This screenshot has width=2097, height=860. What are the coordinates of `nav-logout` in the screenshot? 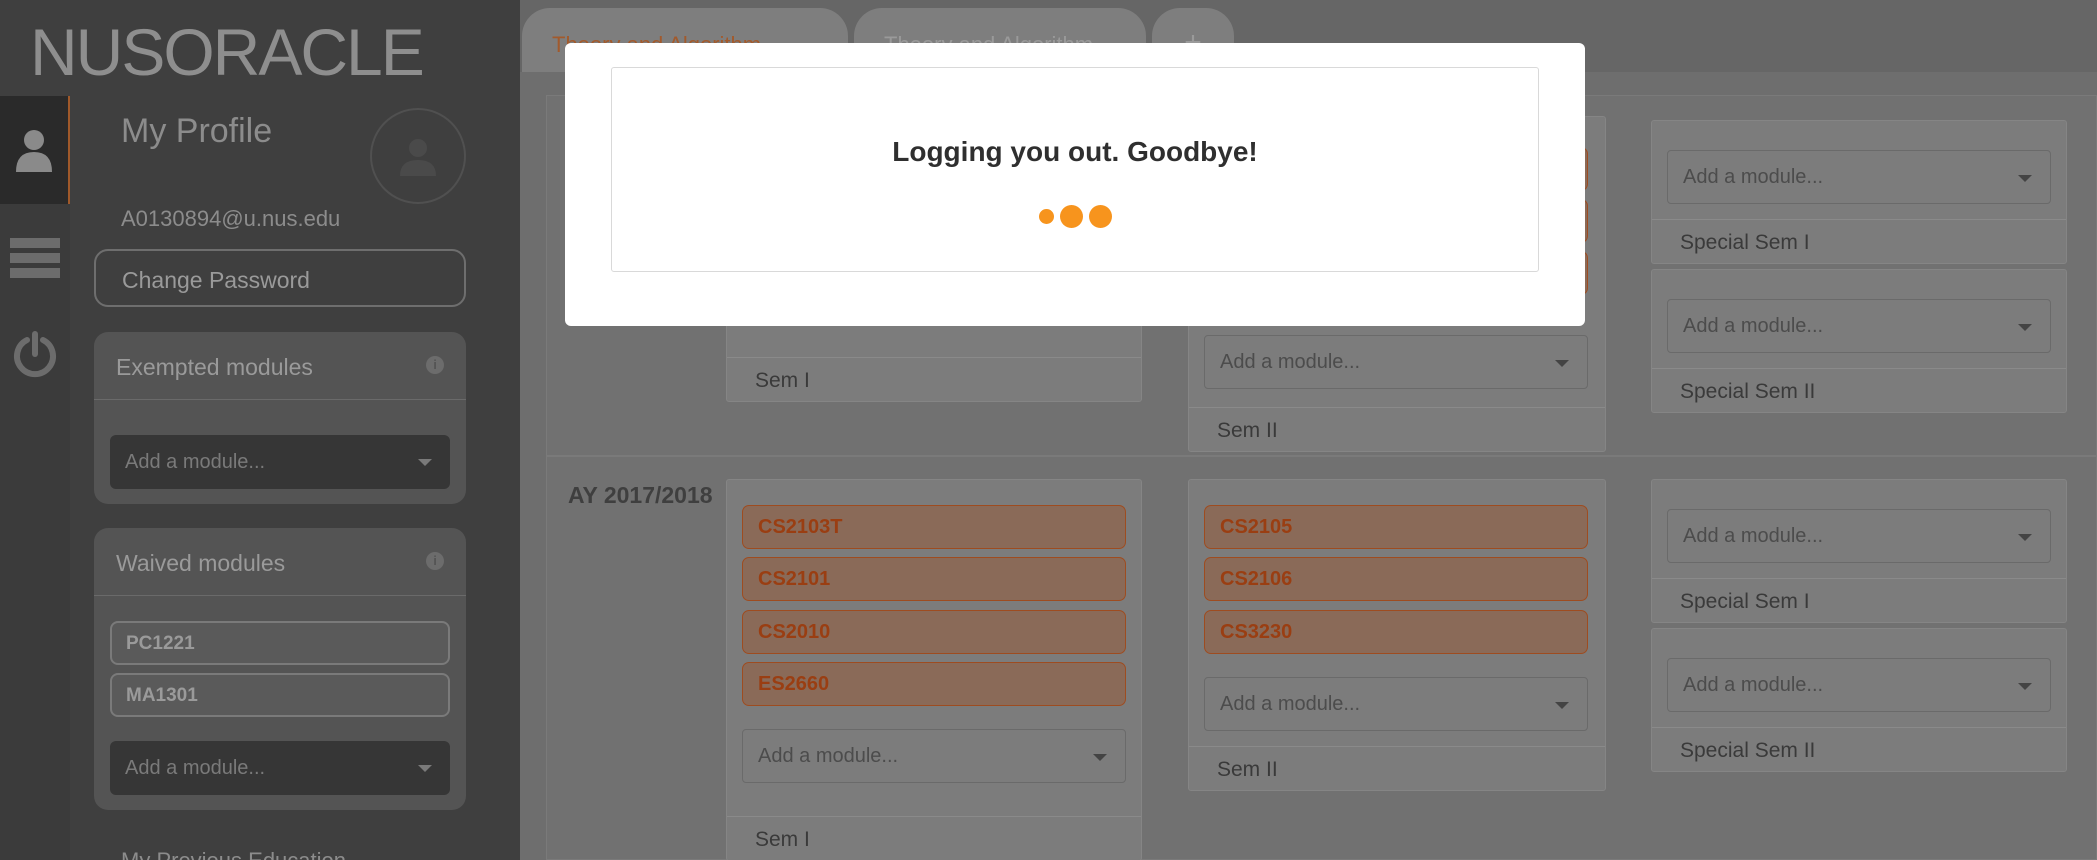 It's located at (35, 354).